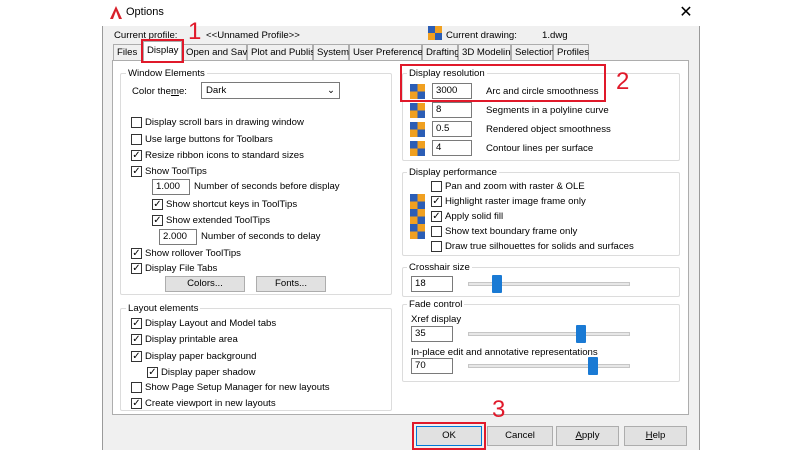 The height and width of the screenshot is (450, 800). What do you see at coordinates (145, 12) in the screenshot?
I see `window-title: Options` at bounding box center [145, 12].